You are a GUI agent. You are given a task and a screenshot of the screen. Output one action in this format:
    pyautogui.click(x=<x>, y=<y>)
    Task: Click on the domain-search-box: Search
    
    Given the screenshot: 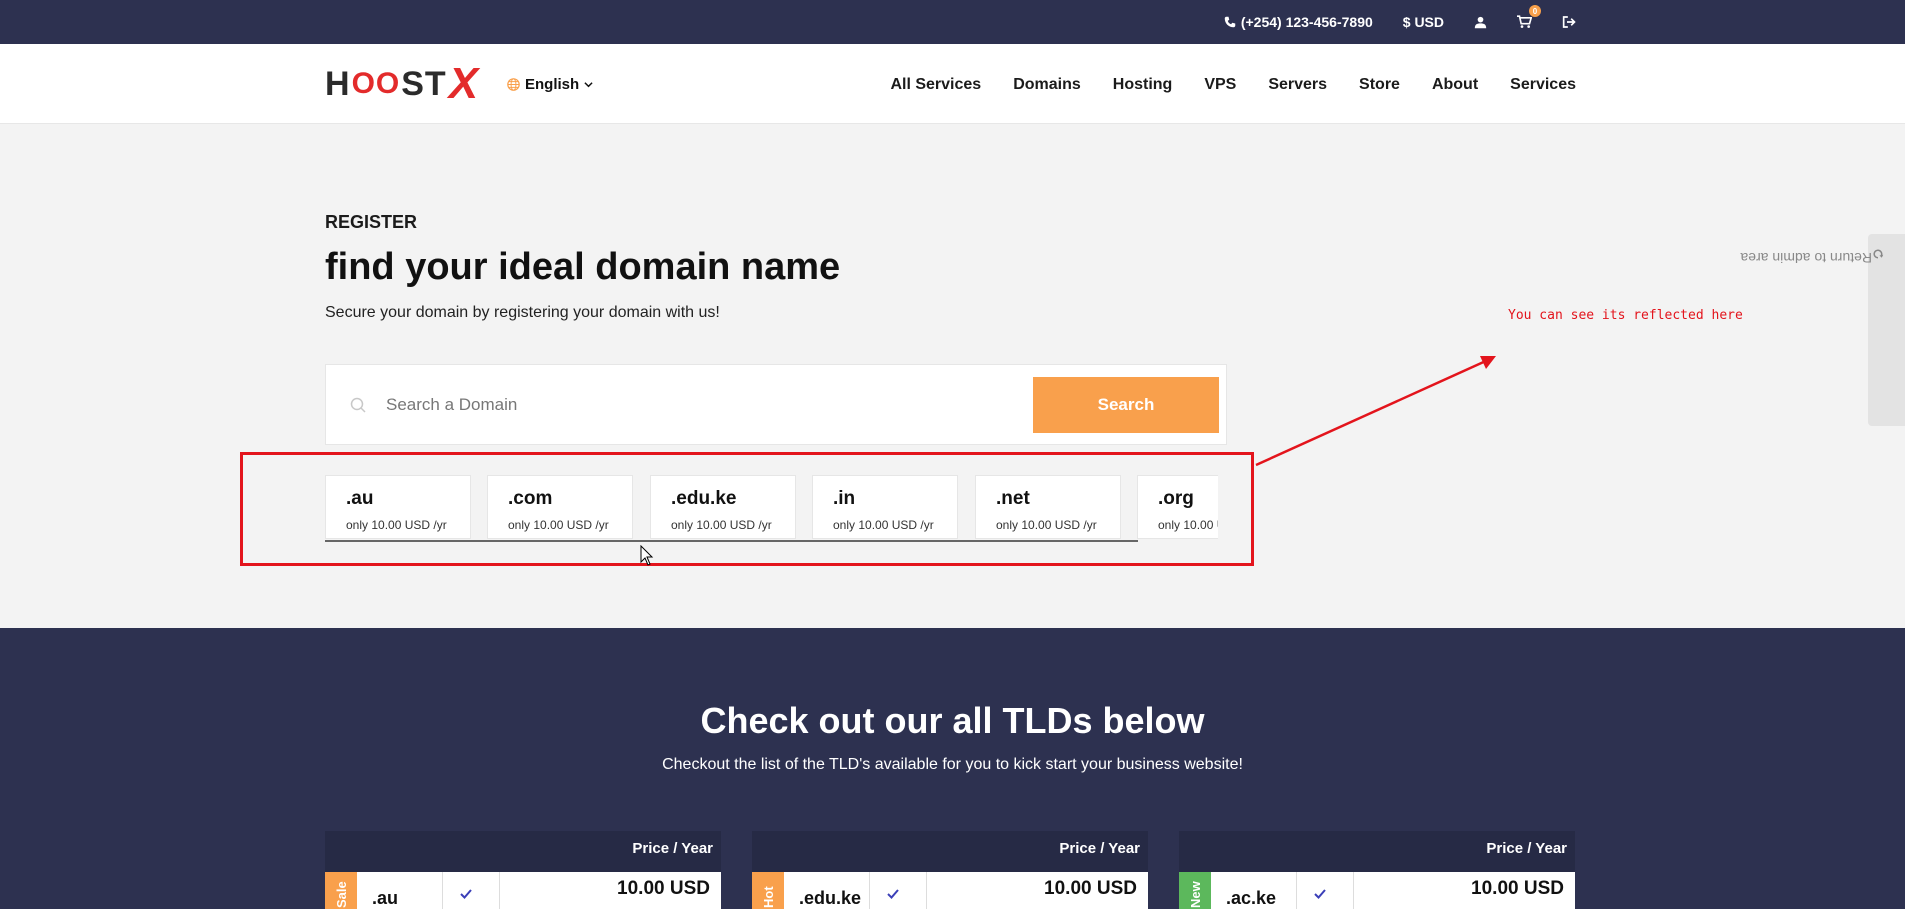 What is the action you would take?
    pyautogui.click(x=776, y=404)
    